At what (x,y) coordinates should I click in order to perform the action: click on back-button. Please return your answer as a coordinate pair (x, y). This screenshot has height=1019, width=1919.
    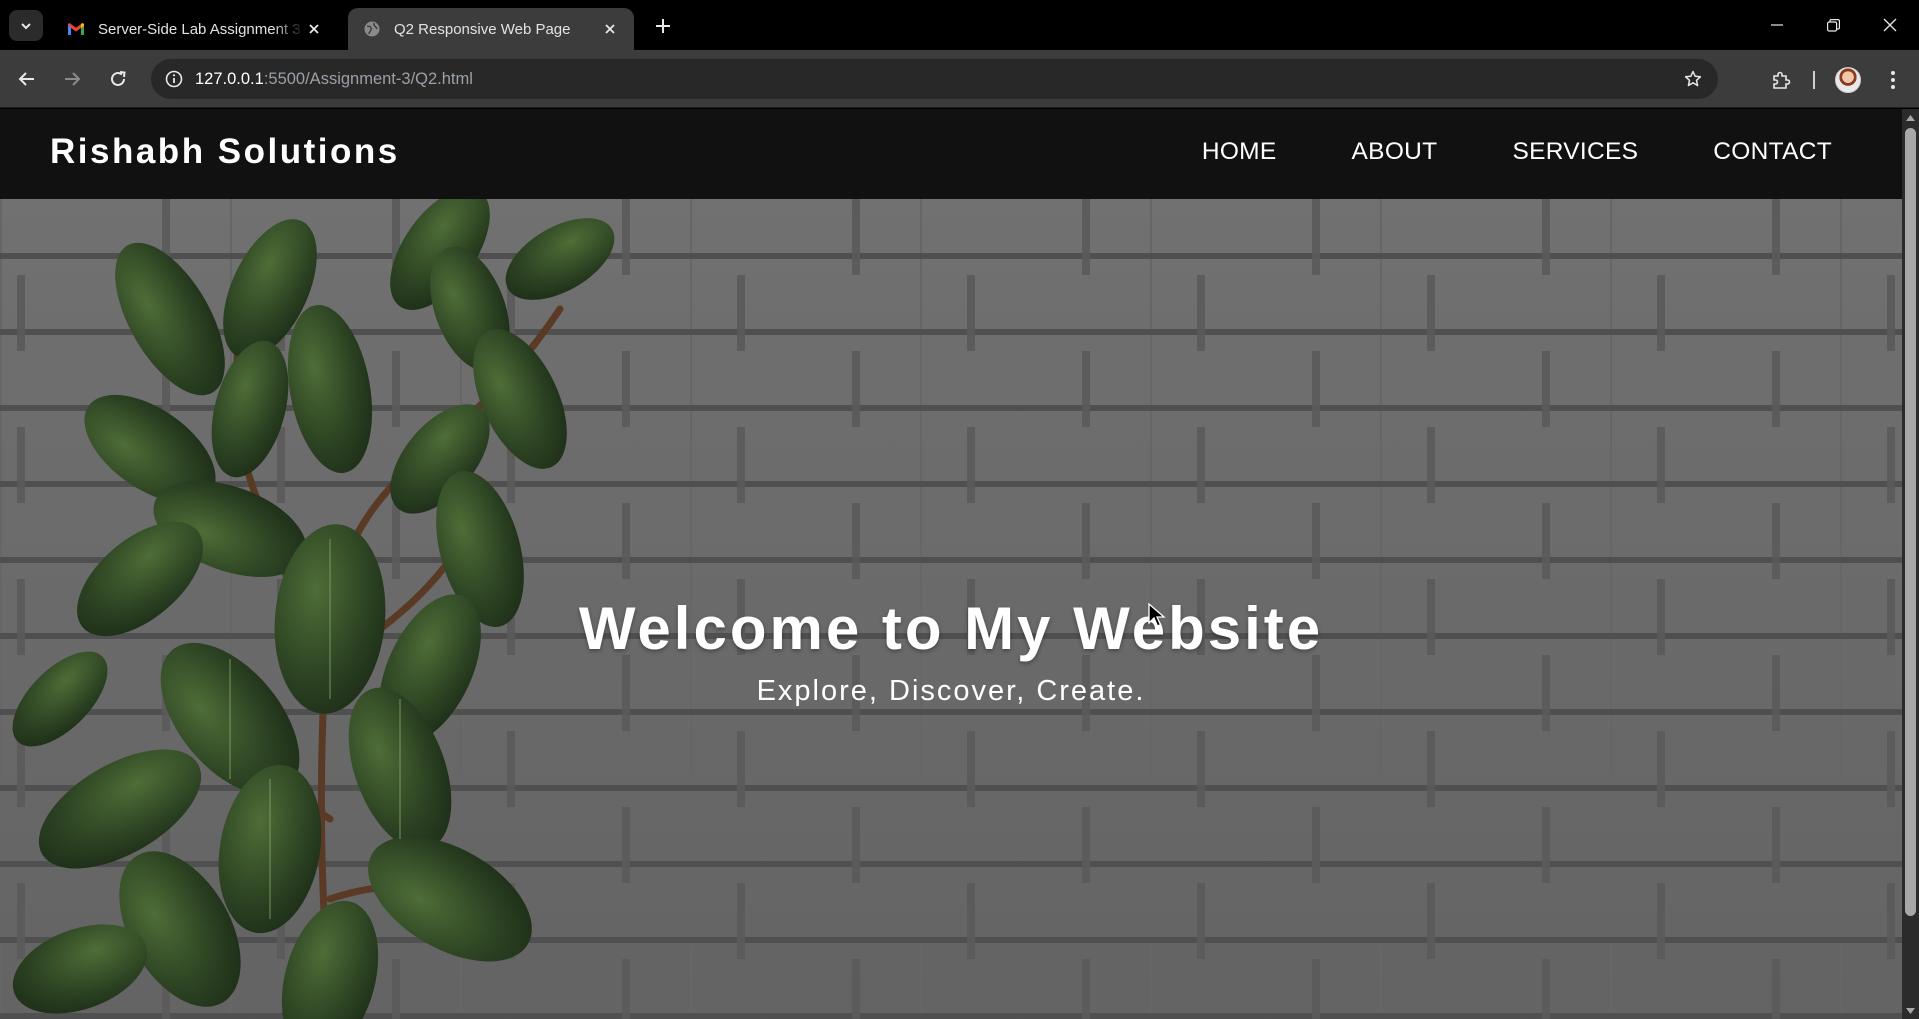
    Looking at the image, I should click on (27, 79).